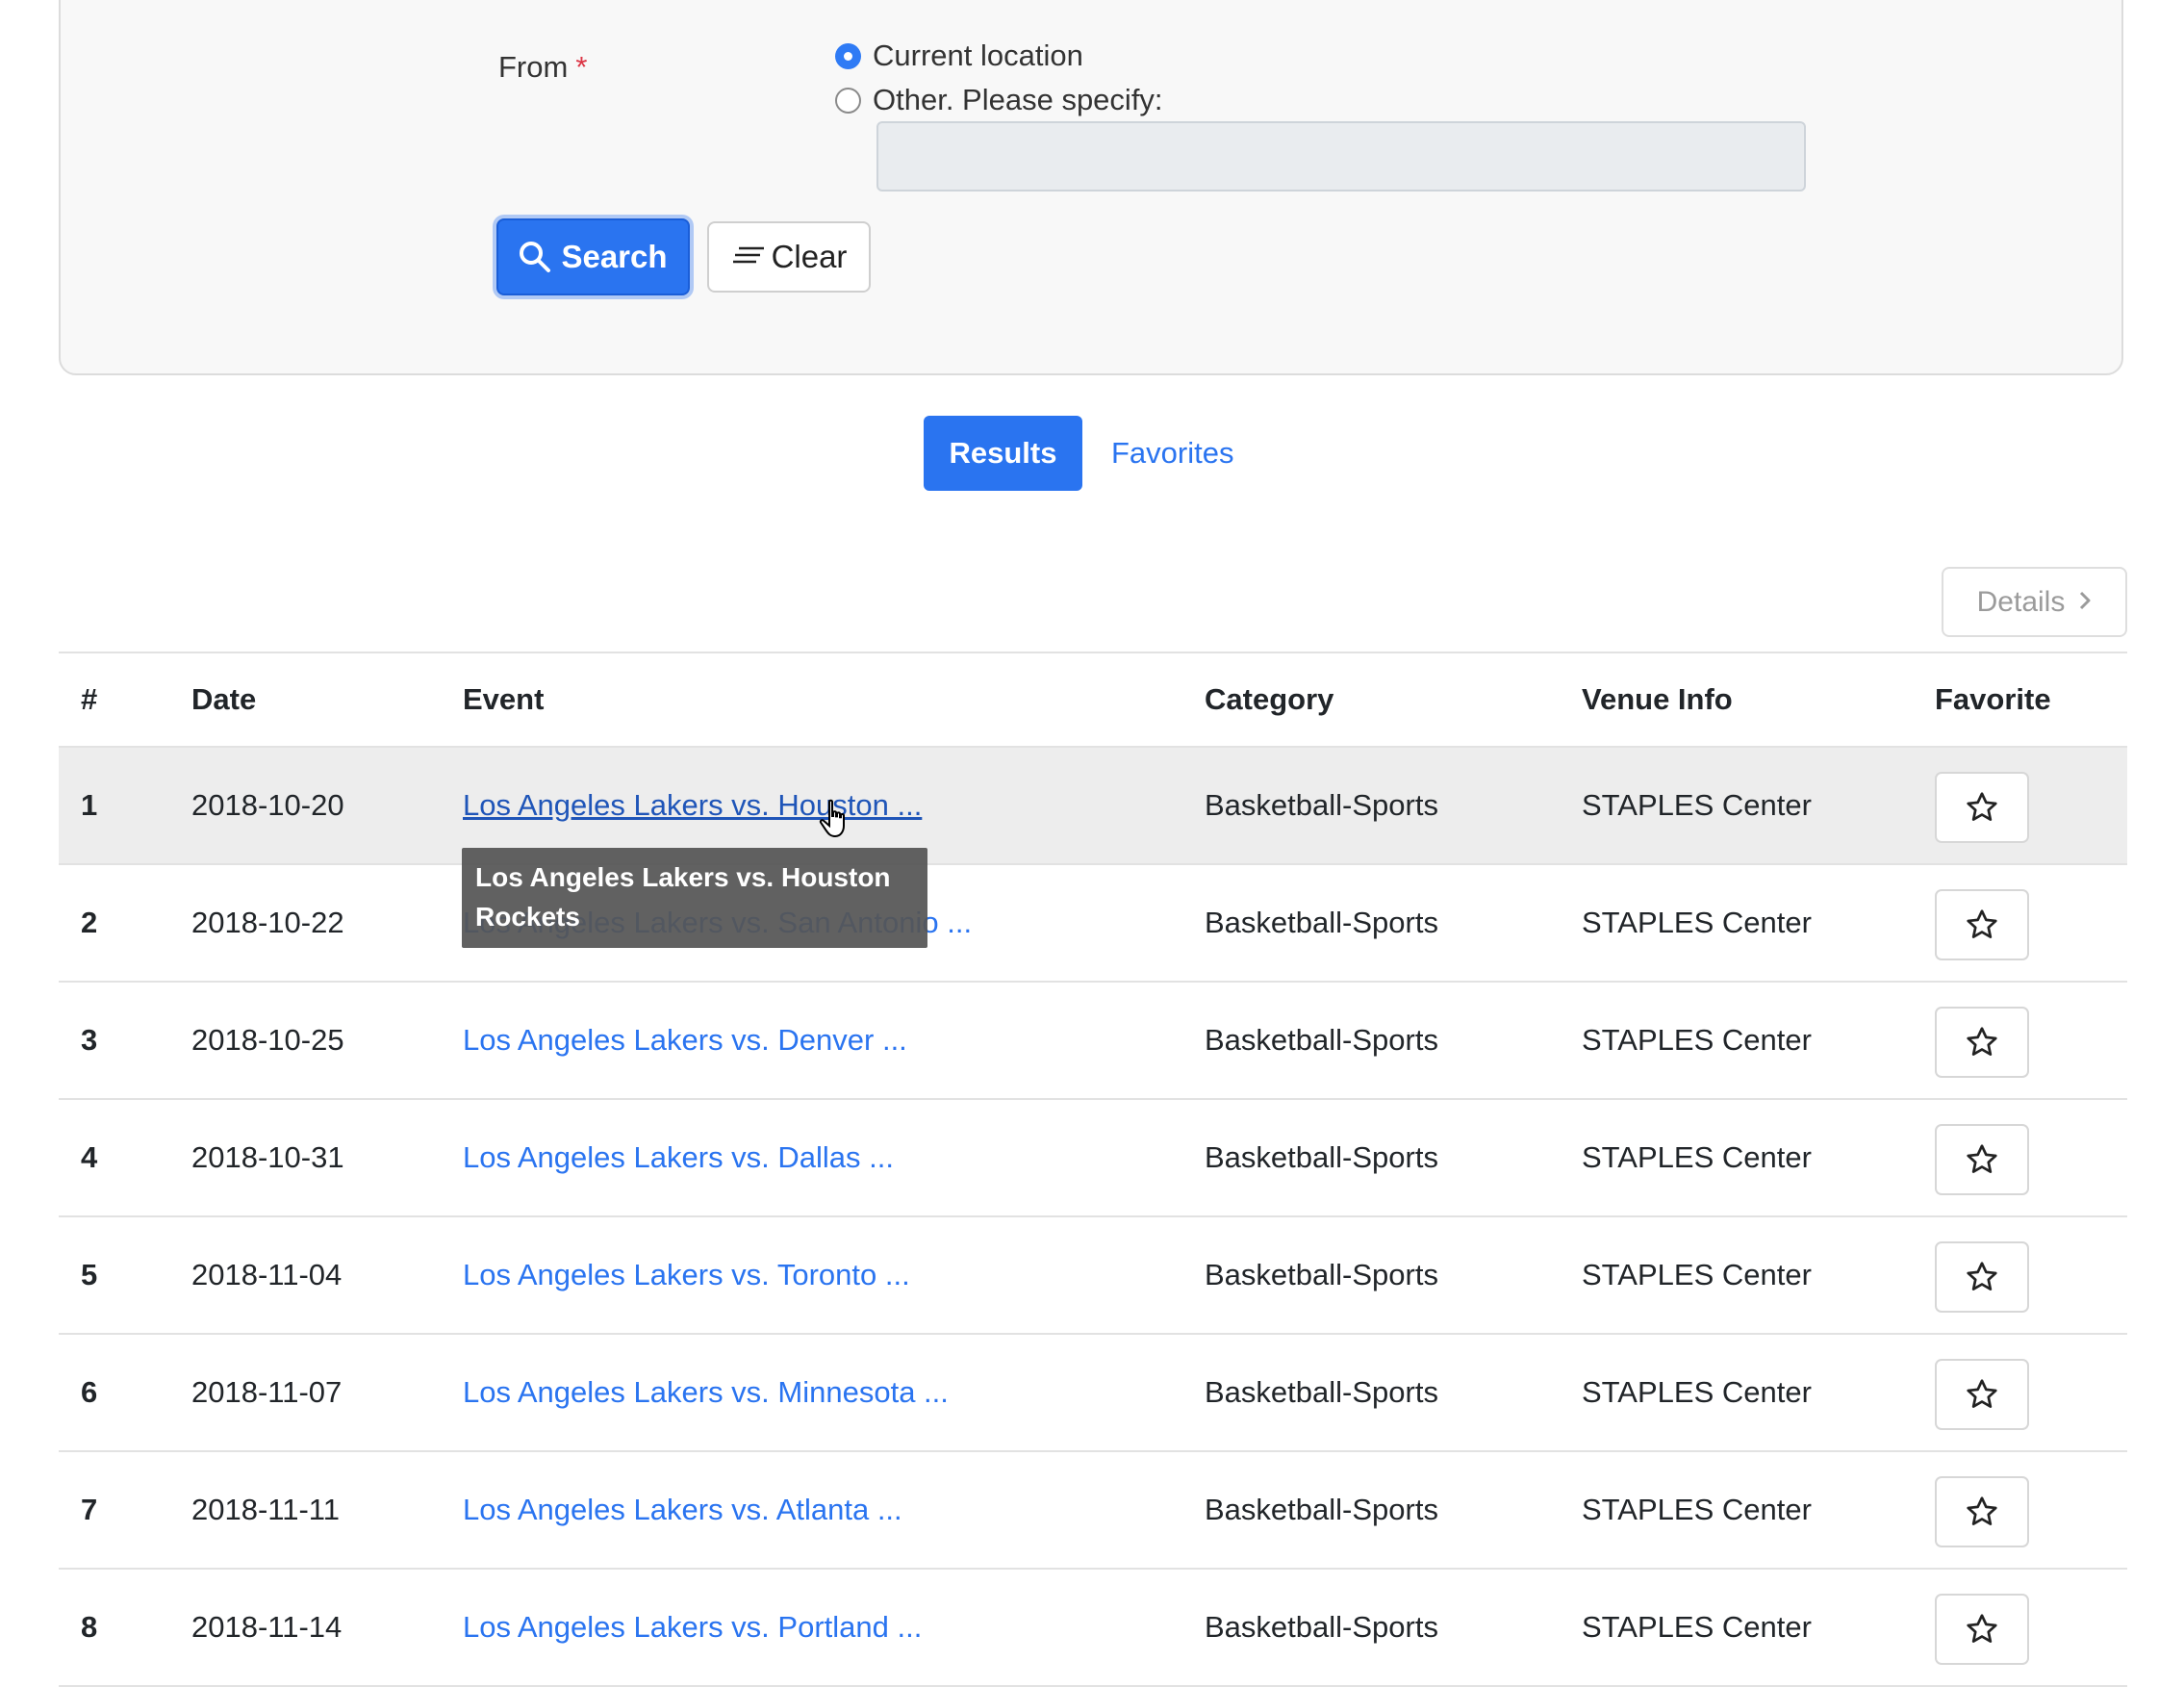  I want to click on details-button: Details, so click(2035, 602).